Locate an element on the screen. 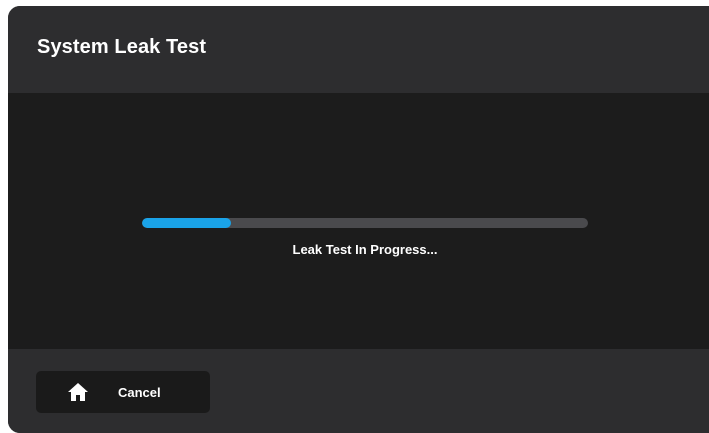  page-title: System Leak Test is located at coordinates (122, 47).